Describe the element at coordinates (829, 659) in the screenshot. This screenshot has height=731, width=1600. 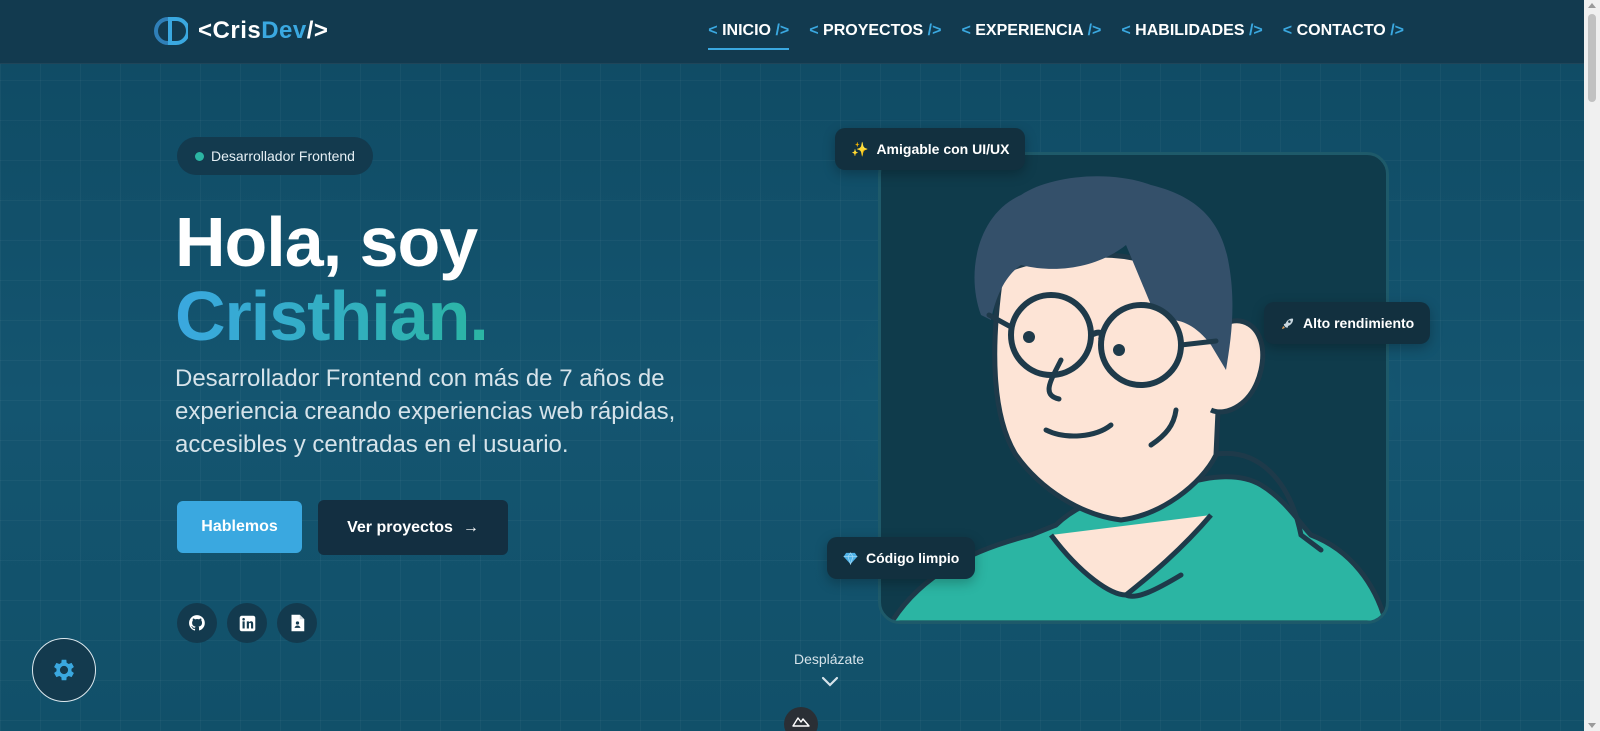
I see `scroll-hint: Desplázate` at that location.